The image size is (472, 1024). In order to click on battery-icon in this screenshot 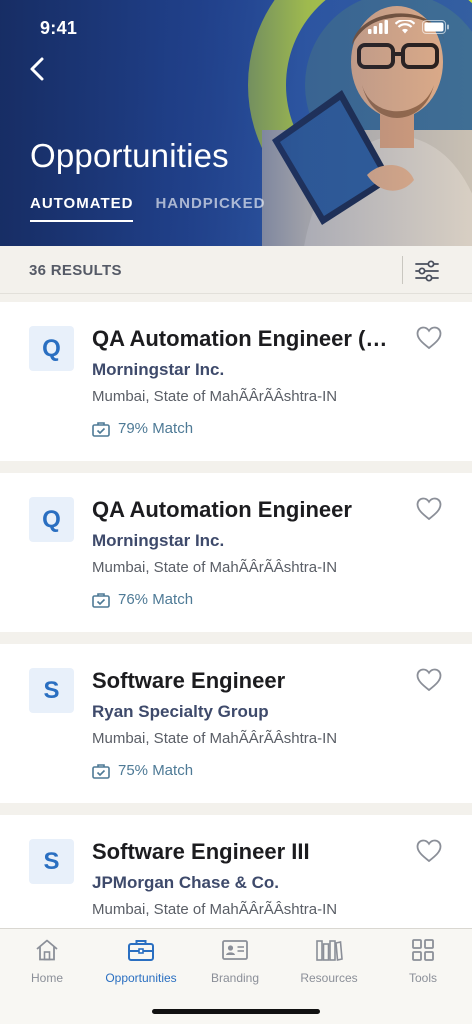, I will do `click(435, 27)`.